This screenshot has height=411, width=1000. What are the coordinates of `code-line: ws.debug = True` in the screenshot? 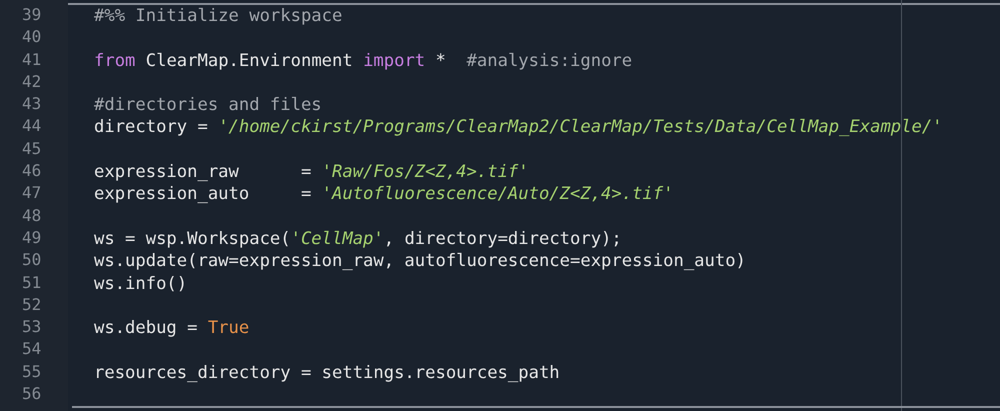 It's located at (171, 328).